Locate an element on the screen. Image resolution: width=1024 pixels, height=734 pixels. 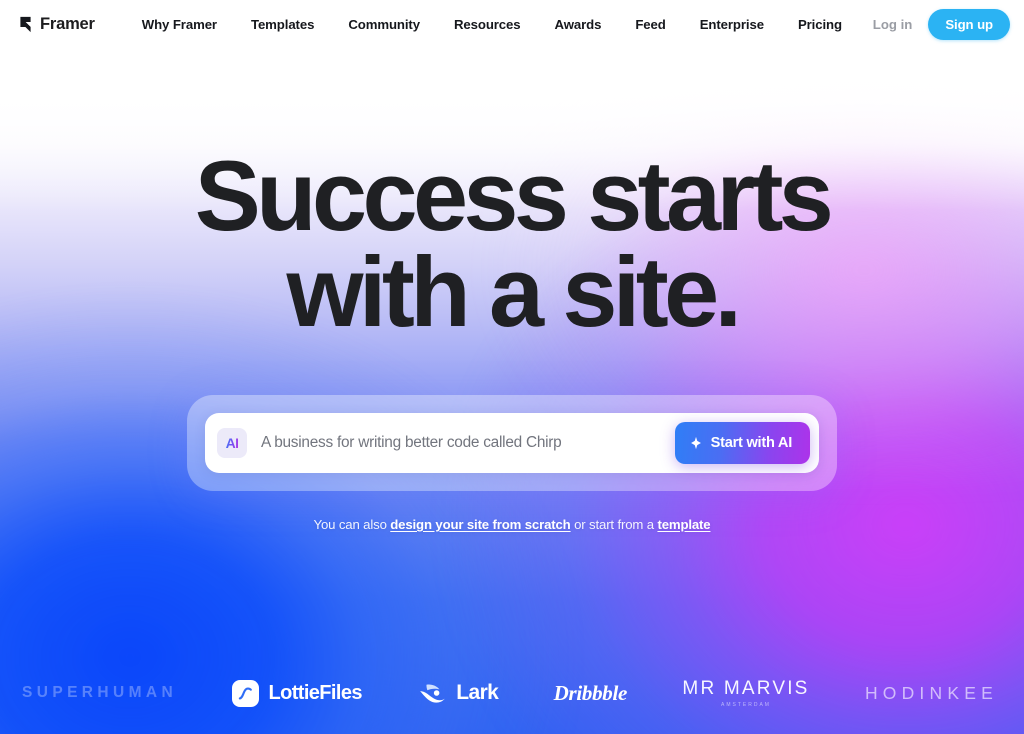
start-with-ai-button: Start with AI is located at coordinates (742, 443).